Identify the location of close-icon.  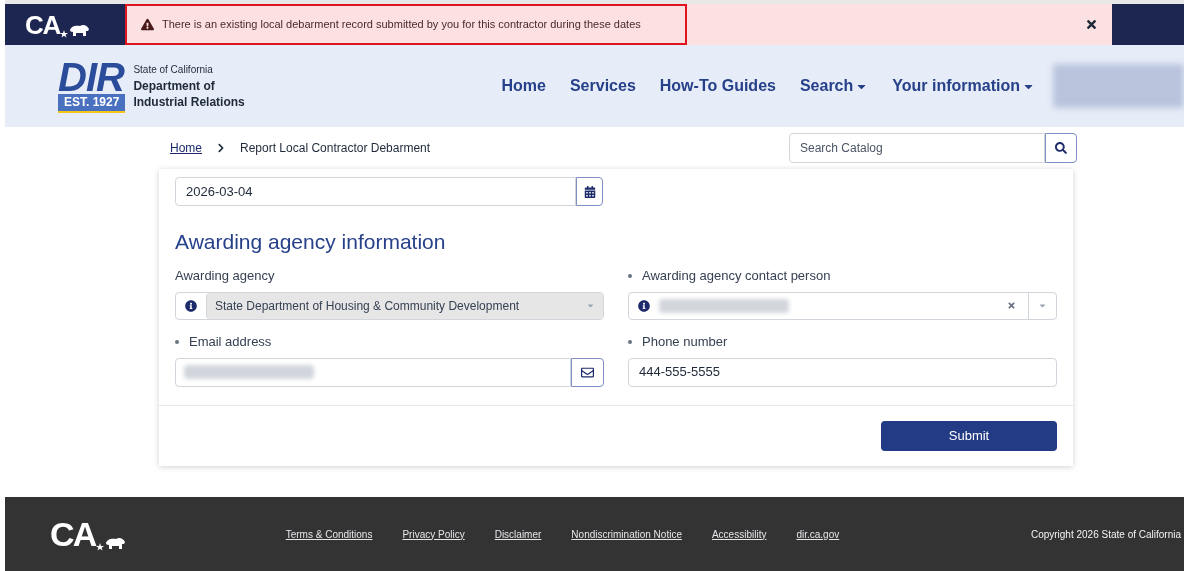
(1091, 24).